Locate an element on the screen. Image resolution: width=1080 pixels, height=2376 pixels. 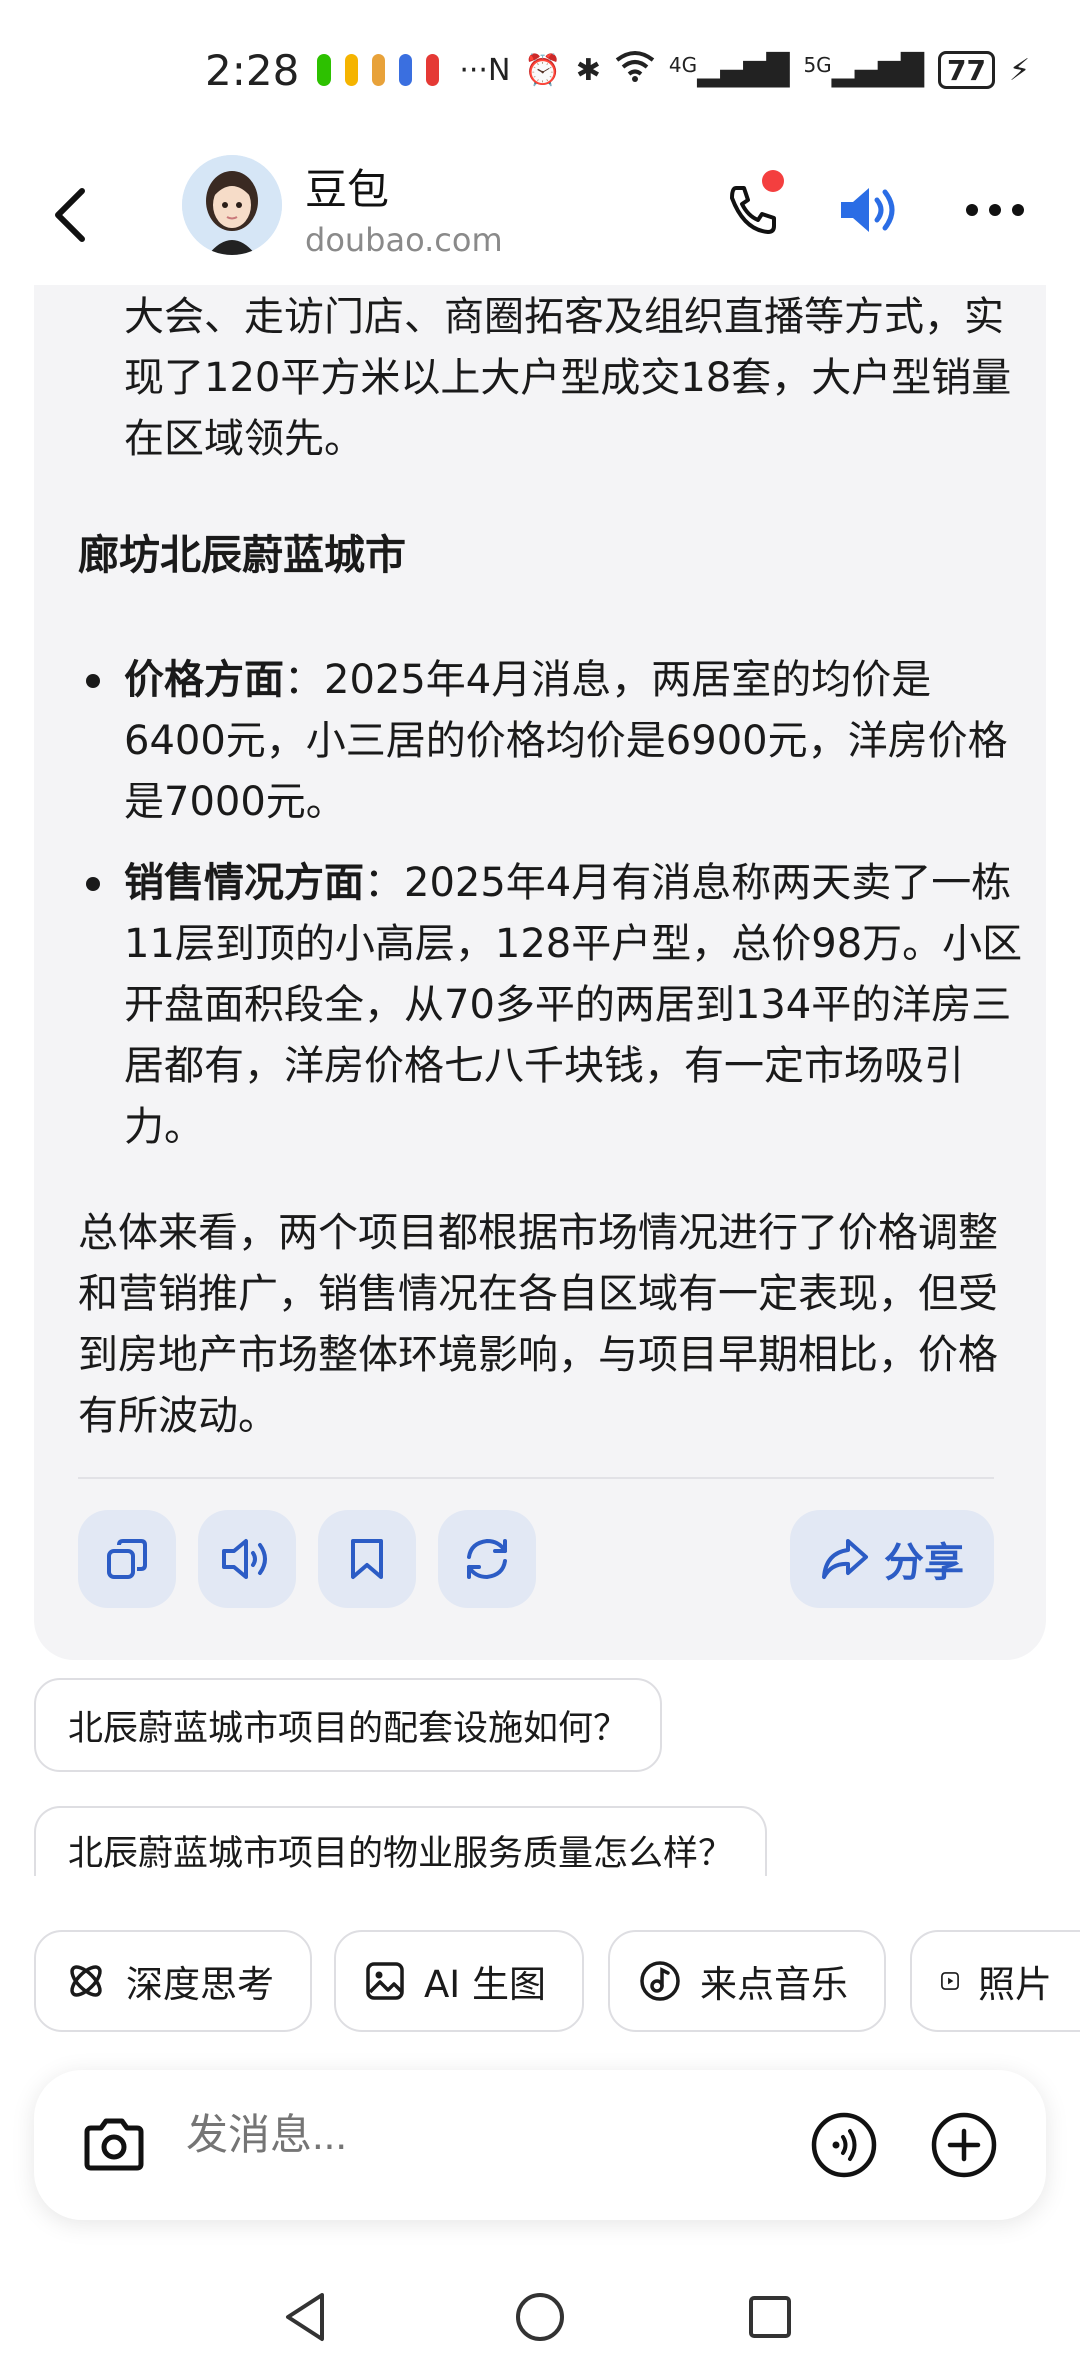
nav-home-button is located at coordinates (540, 2317).